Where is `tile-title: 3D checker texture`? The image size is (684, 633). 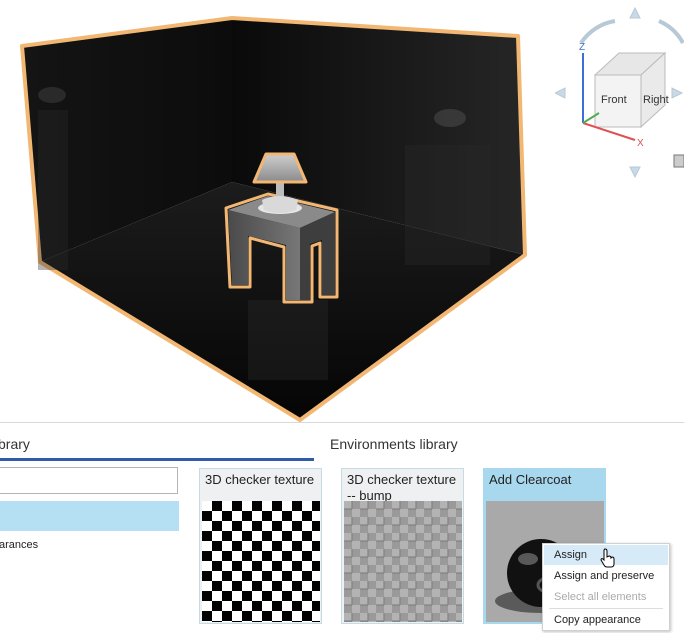
tile-title: 3D checker texture is located at coordinates (260, 479).